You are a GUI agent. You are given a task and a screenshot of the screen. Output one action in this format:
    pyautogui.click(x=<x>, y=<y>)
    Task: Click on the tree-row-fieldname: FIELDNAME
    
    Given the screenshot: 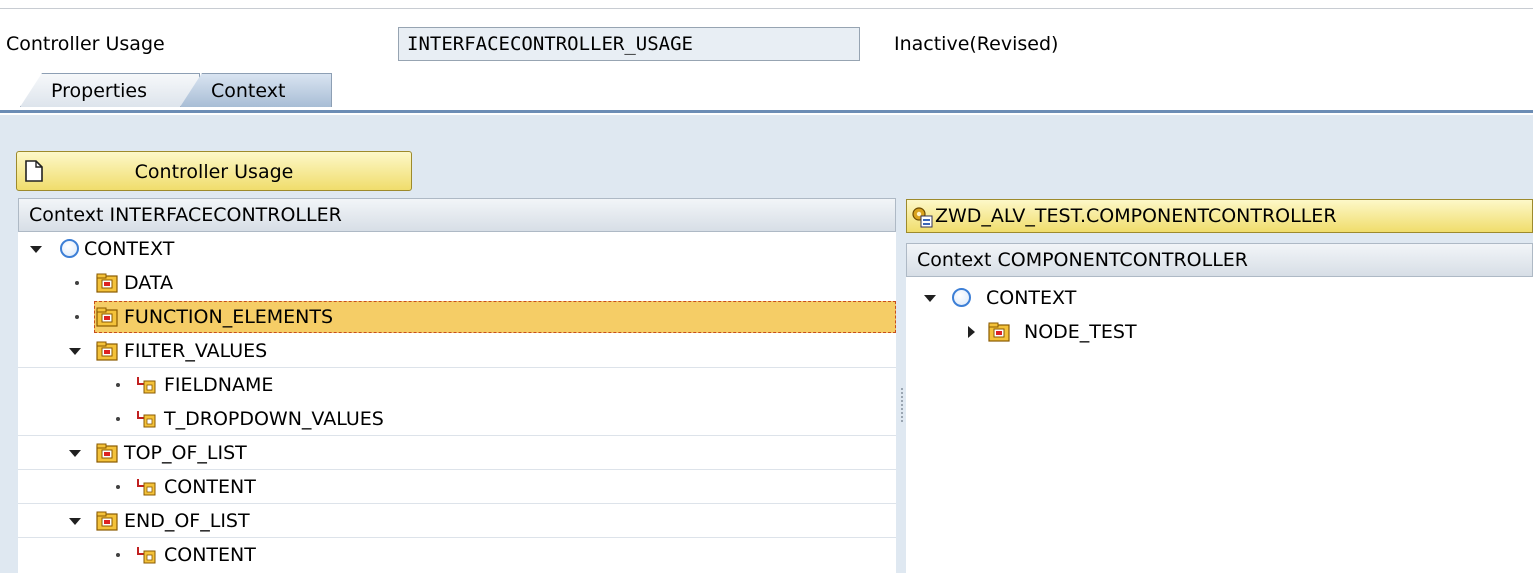 What is the action you would take?
    pyautogui.click(x=457, y=385)
    